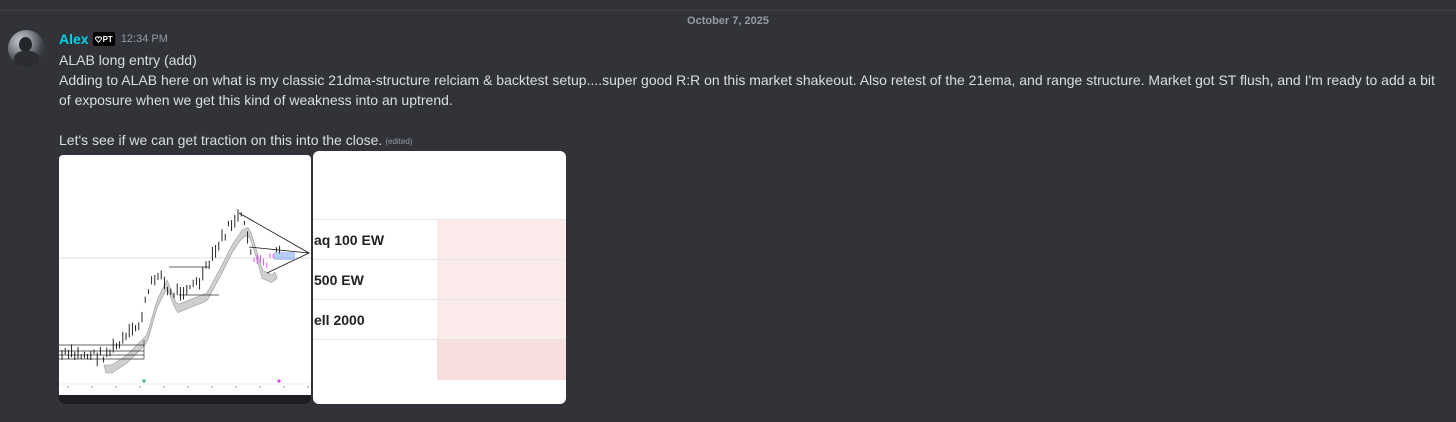 Image resolution: width=1456 pixels, height=422 pixels. I want to click on row-label: ell 2000, so click(339, 320).